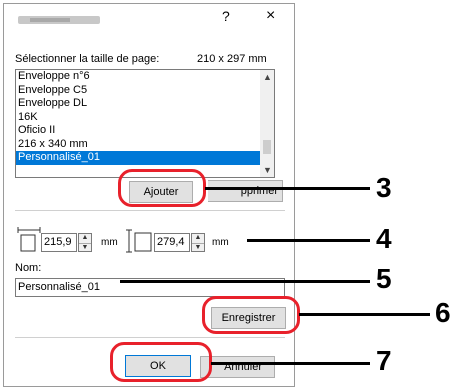 The image size is (457, 389). I want to click on callout-number-4: 4, so click(384, 238).